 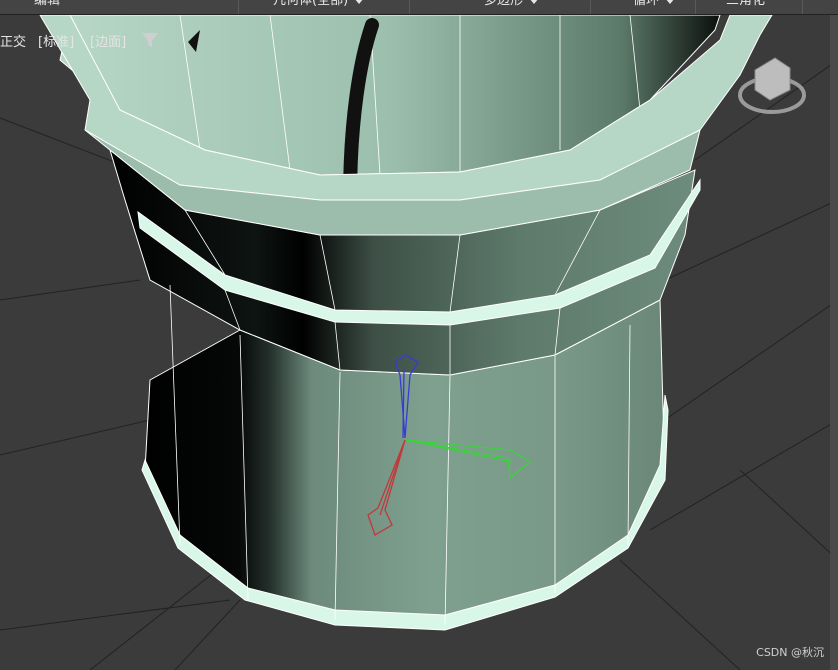 What do you see at coordinates (790, 652) in the screenshot?
I see `watermark-text: CSDN @秋沉` at bounding box center [790, 652].